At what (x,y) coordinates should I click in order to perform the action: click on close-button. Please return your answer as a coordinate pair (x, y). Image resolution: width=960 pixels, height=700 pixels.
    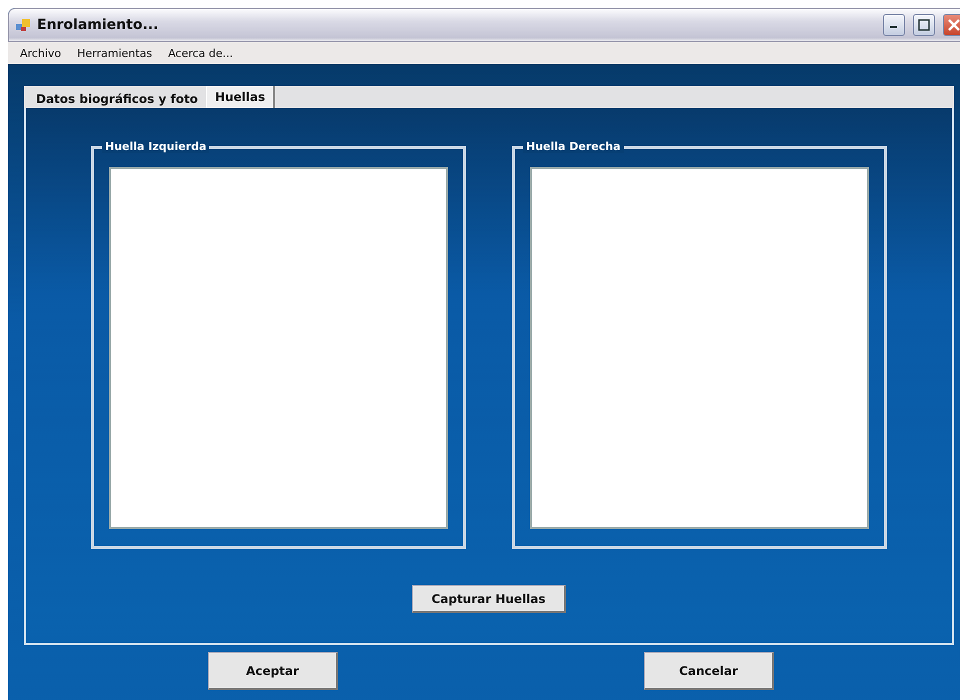
    Looking at the image, I should click on (951, 25).